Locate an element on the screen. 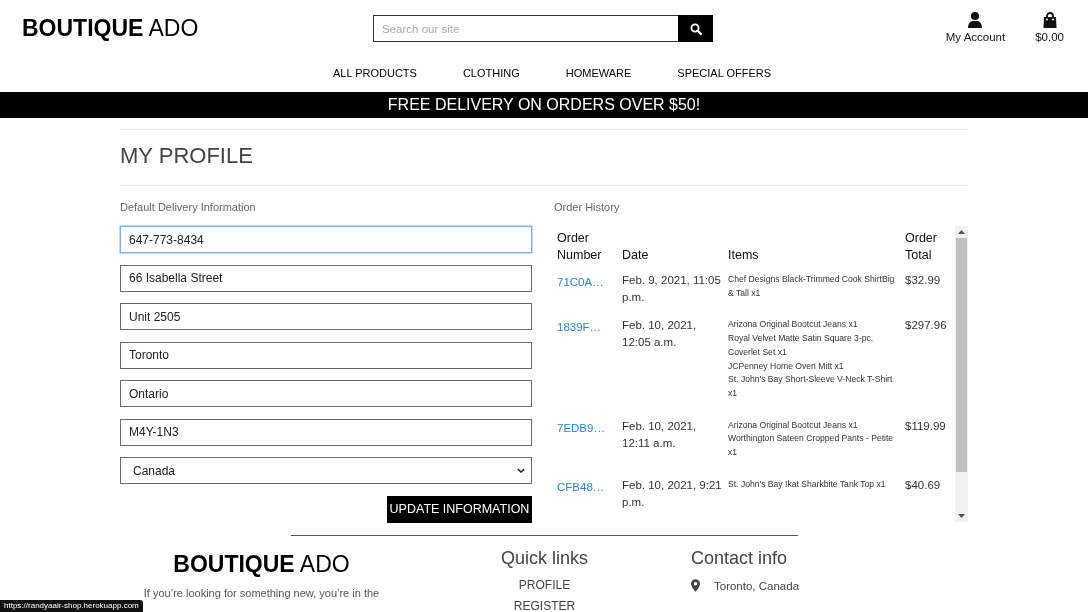  nav-link: ALL PRODUCTS is located at coordinates (374, 73).